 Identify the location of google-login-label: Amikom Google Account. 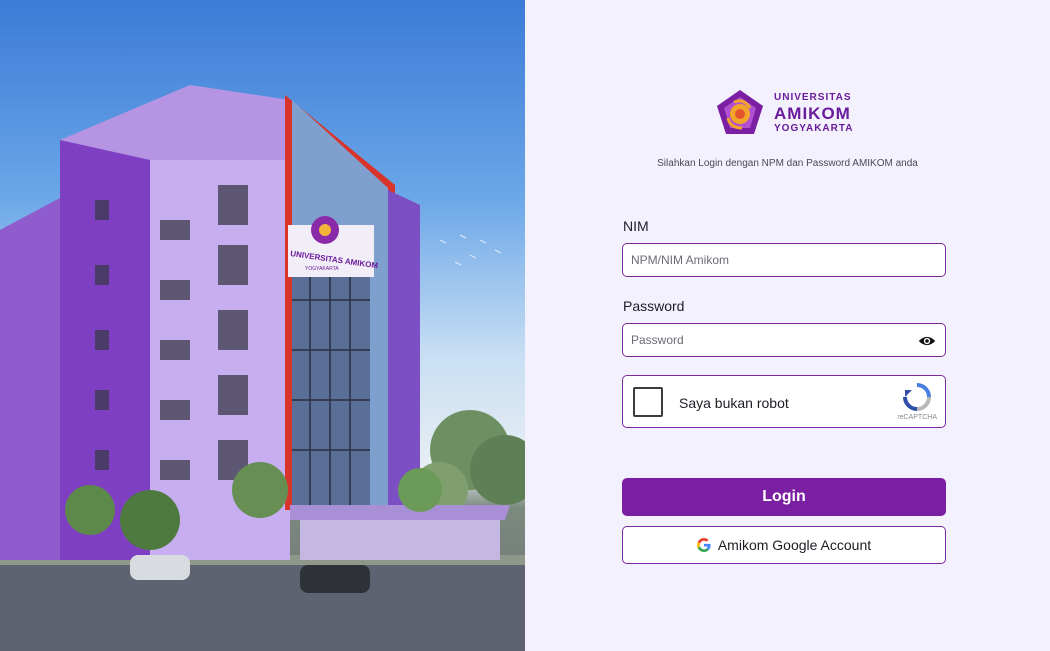
(794, 545).